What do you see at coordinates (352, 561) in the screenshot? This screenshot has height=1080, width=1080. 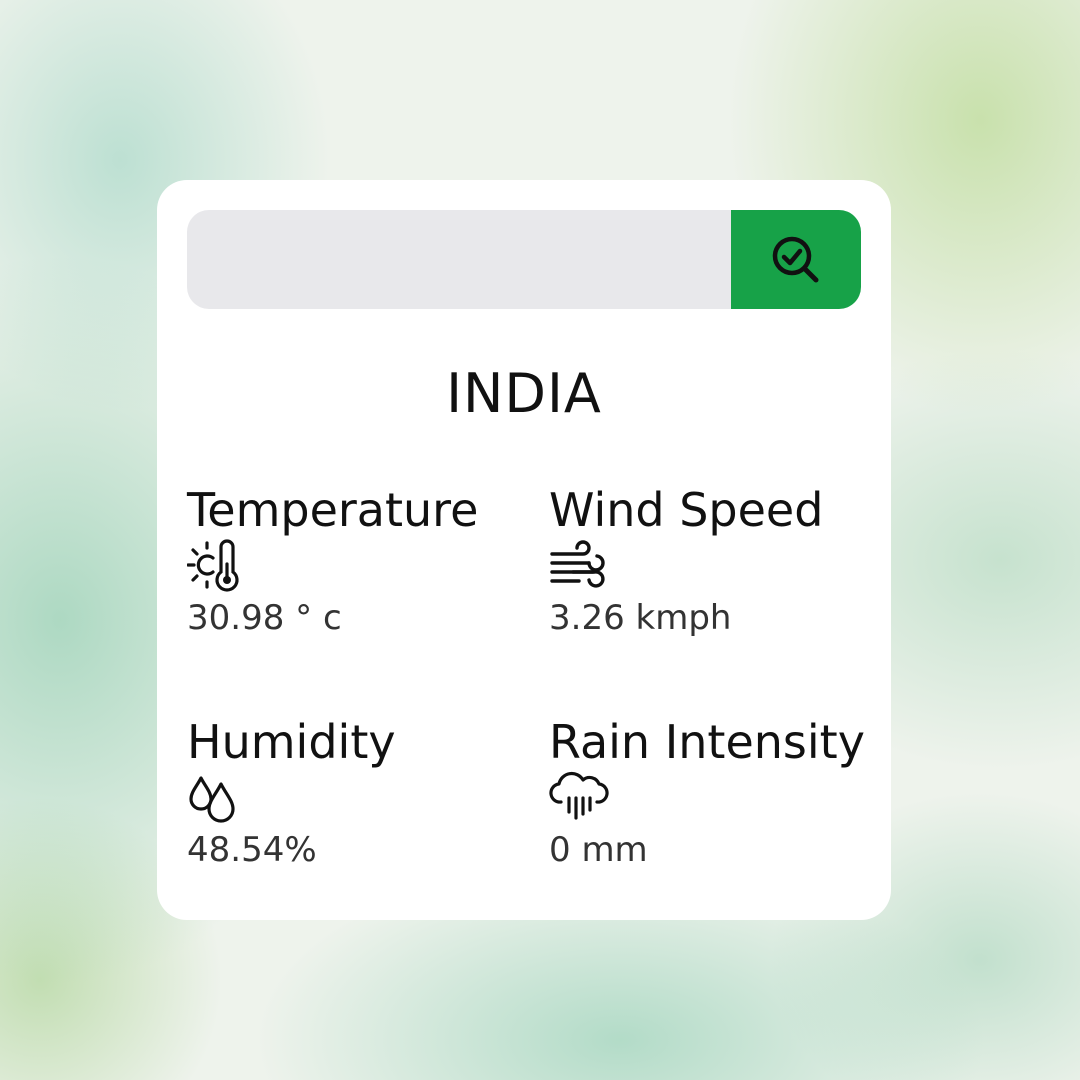 I see `temperature-stat: Temperature 30.98 ° c` at bounding box center [352, 561].